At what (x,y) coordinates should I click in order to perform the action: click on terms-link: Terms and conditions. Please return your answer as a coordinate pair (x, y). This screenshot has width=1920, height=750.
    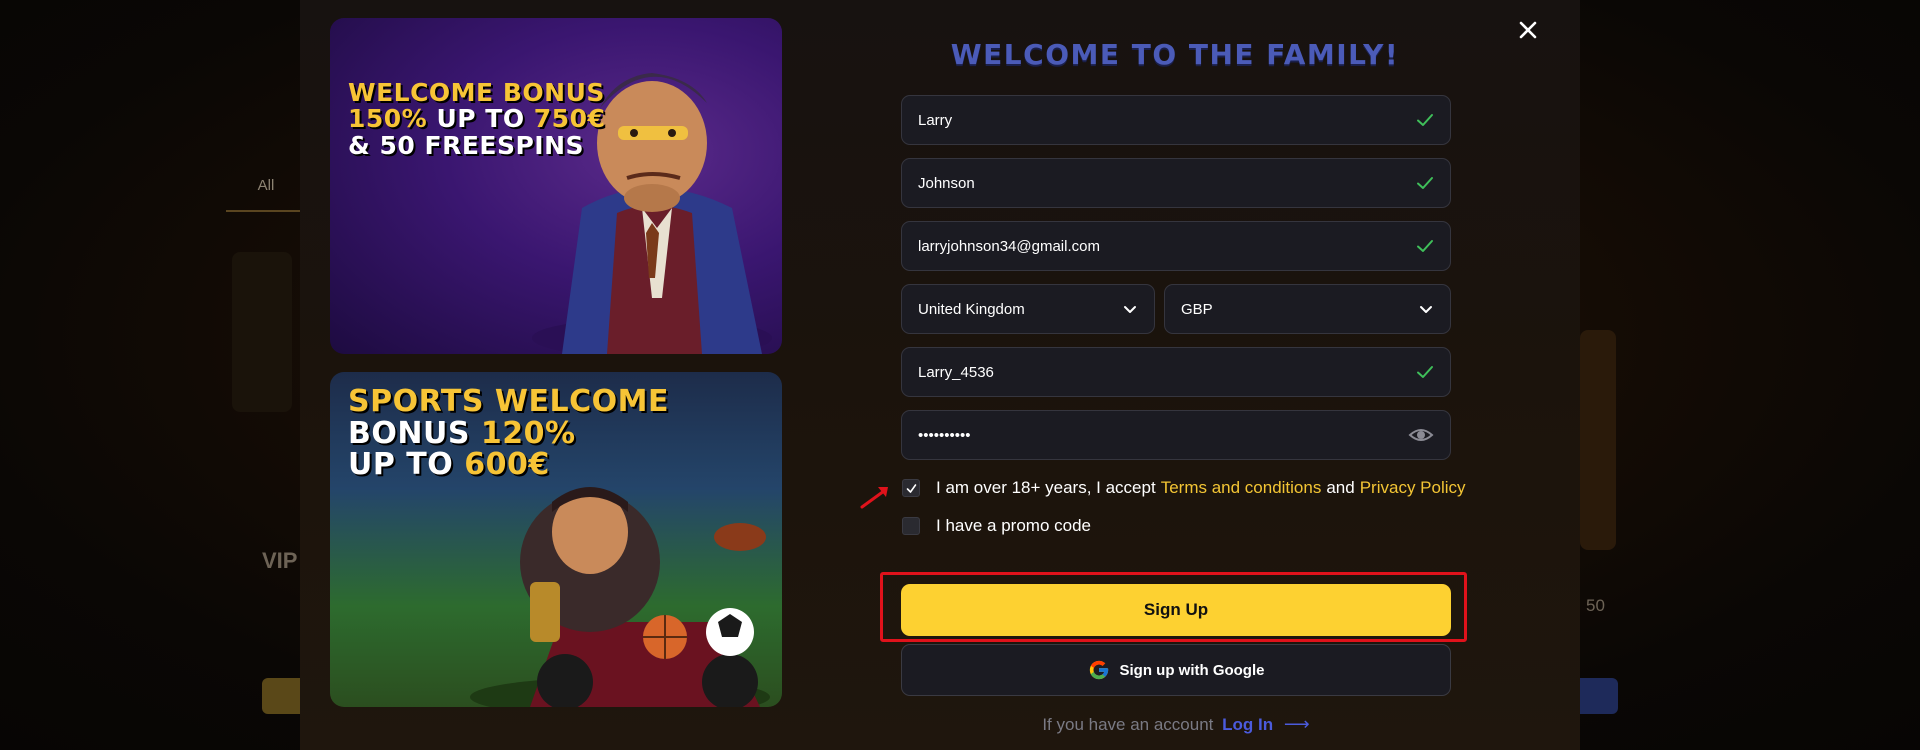
    Looking at the image, I should click on (1241, 488).